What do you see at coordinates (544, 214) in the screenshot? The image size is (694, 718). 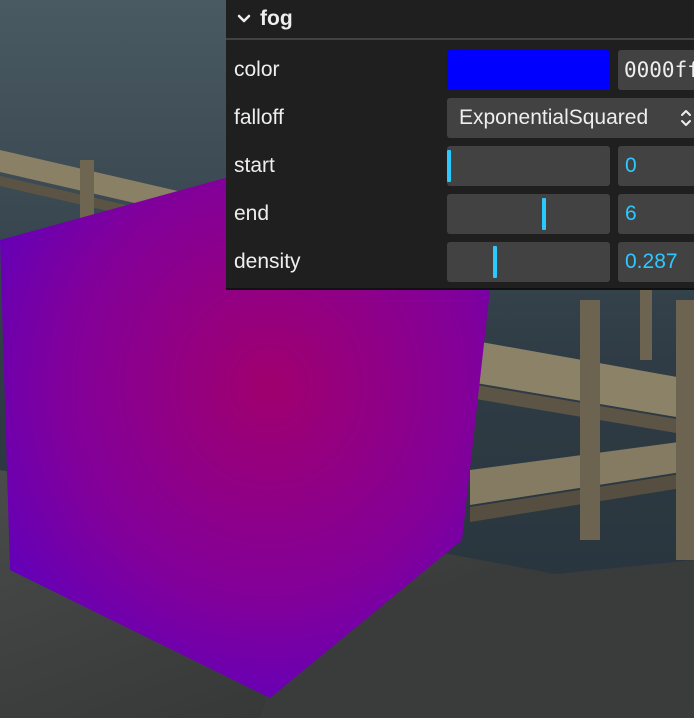 I see `end-slider-knob` at bounding box center [544, 214].